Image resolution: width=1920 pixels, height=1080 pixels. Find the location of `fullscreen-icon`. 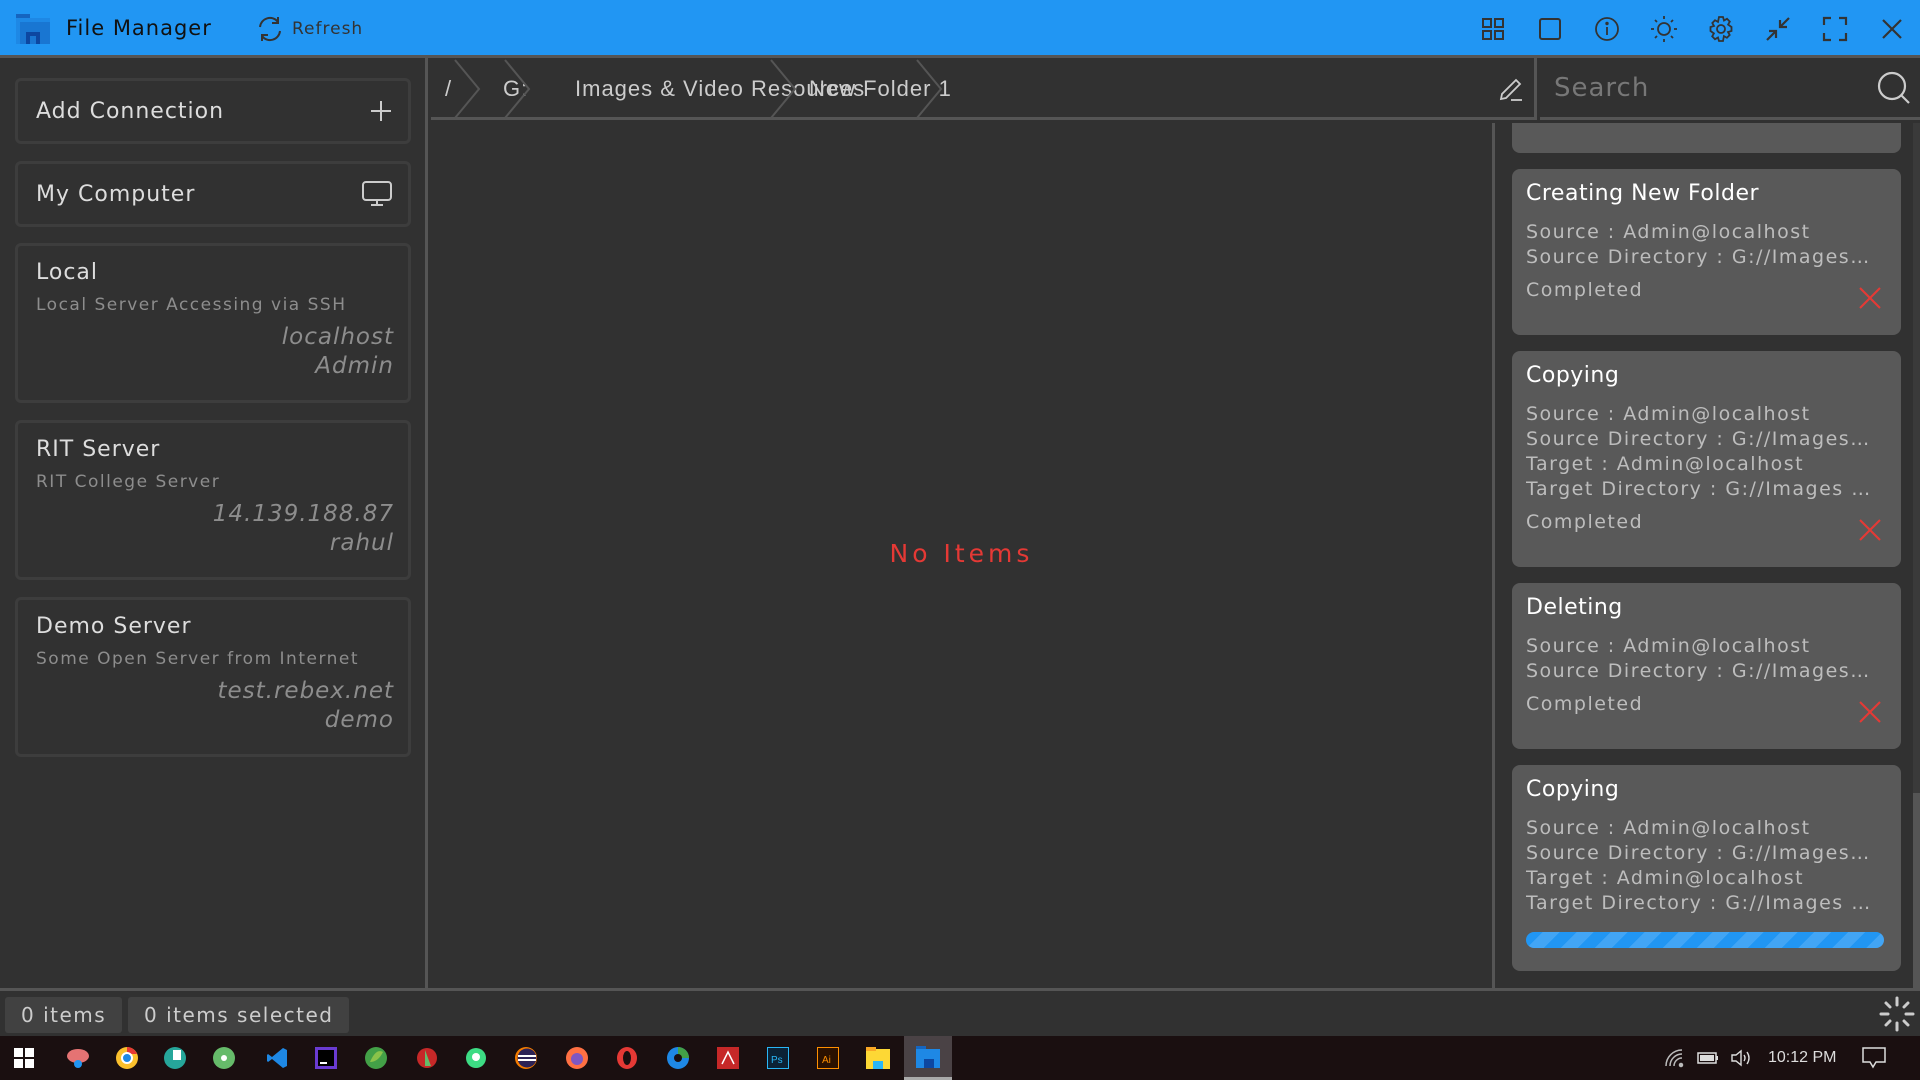

fullscreen-icon is located at coordinates (1834, 29).